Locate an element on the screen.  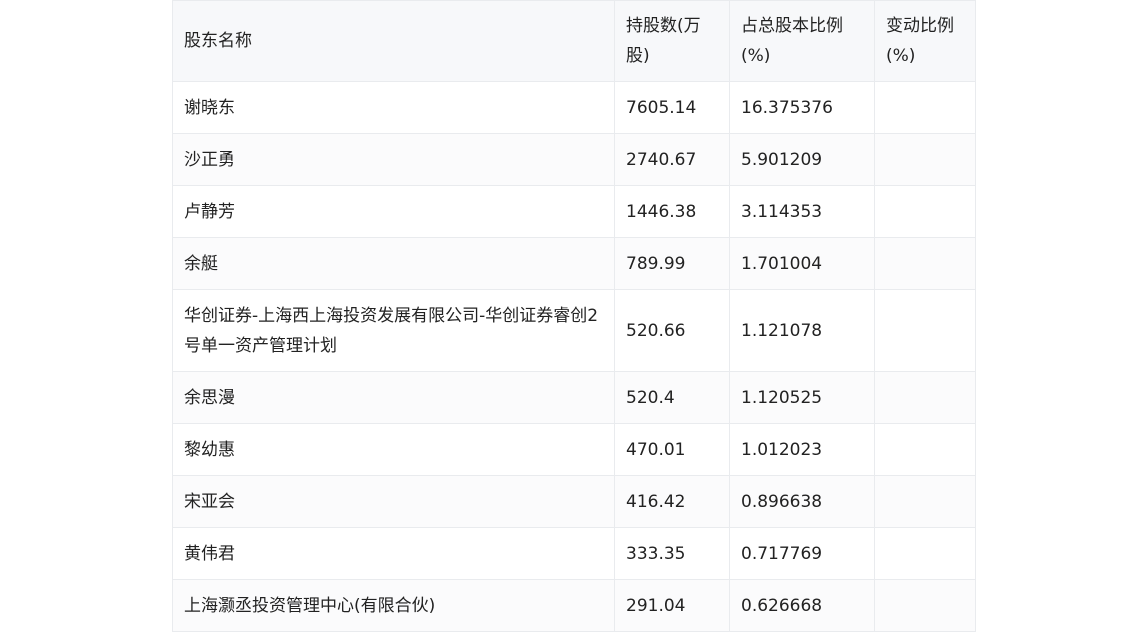
cell-share-ratio: 0.717769 is located at coordinates (802, 553).